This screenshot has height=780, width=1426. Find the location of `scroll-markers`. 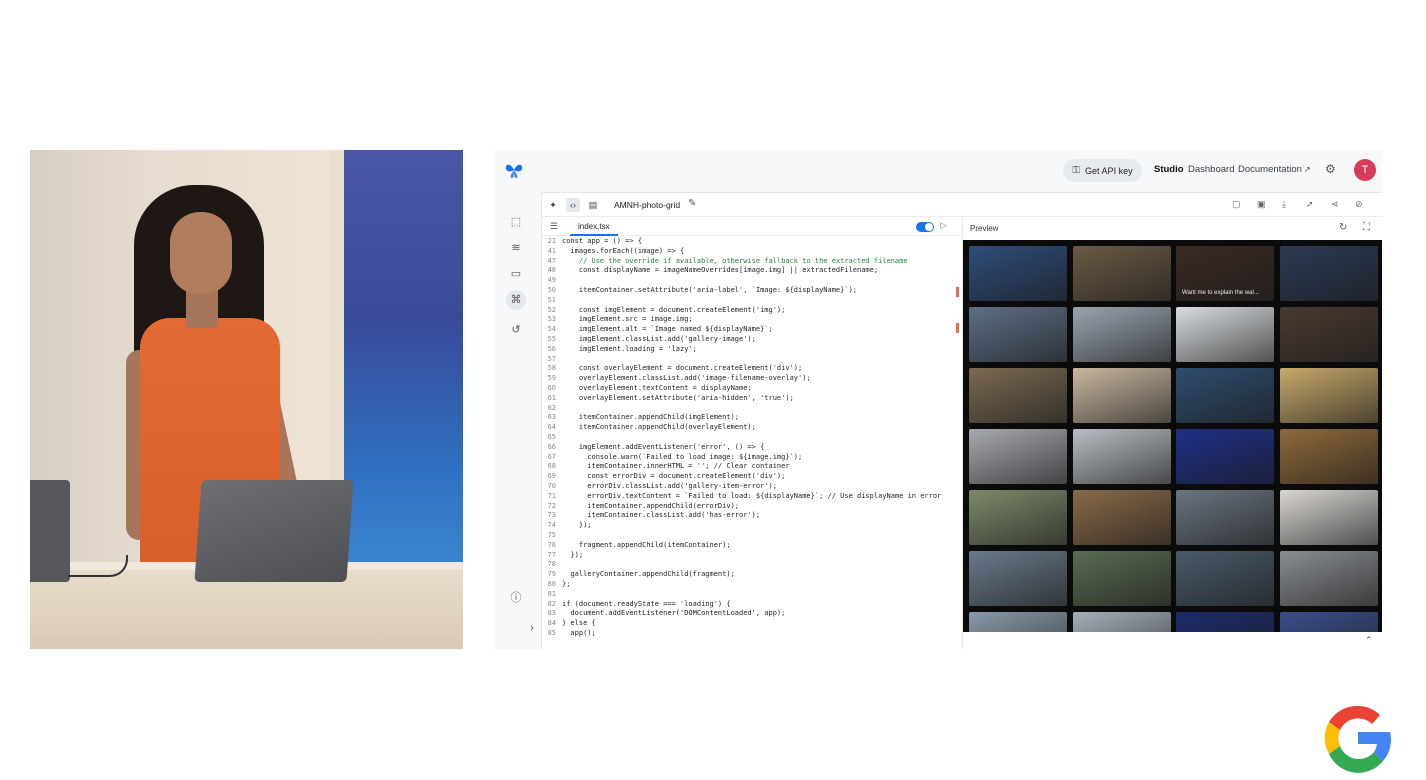

scroll-markers is located at coordinates (957, 313).